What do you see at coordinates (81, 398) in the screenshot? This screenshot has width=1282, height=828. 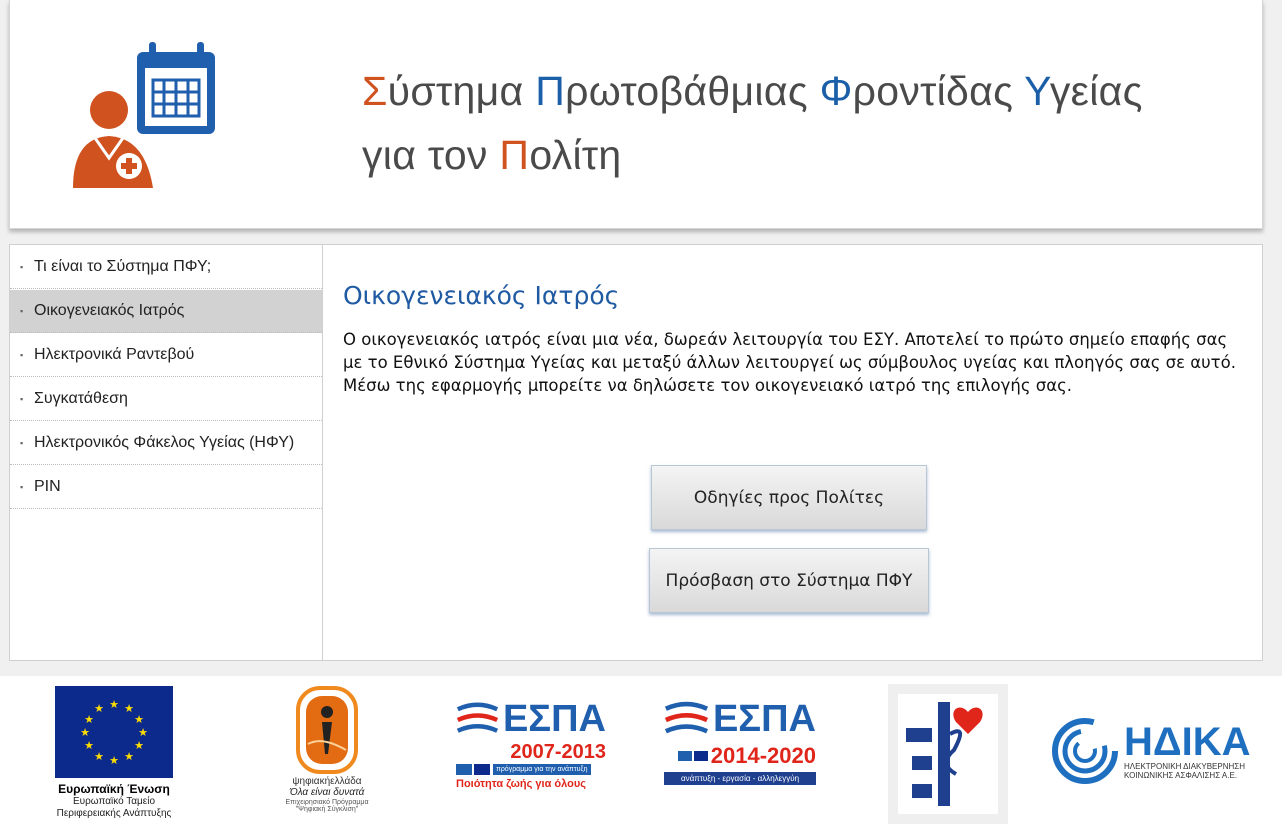 I see `sidebar-item-label: Συγκατάθεση` at bounding box center [81, 398].